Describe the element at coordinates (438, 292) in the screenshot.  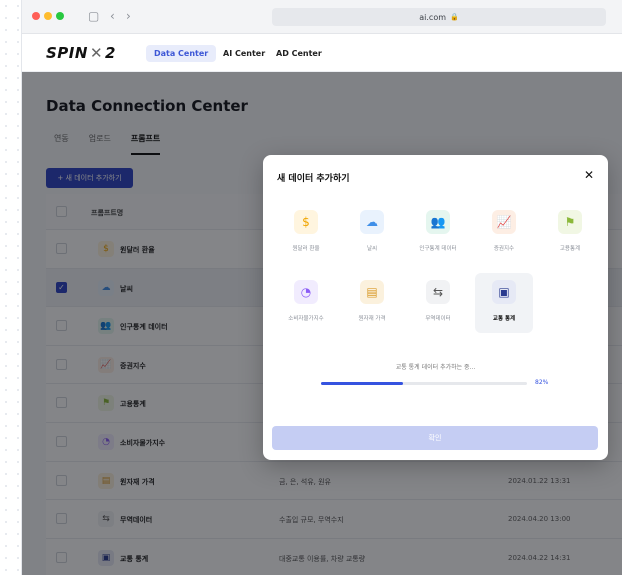
I see `trade-icon: ⇆` at that location.